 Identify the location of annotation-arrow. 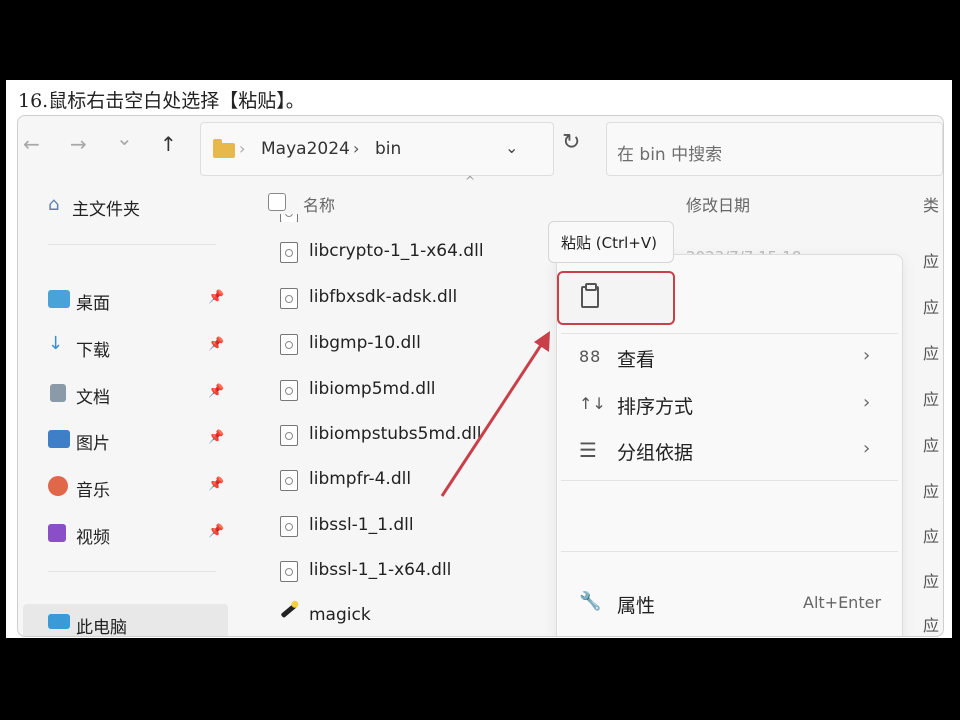
(495, 414).